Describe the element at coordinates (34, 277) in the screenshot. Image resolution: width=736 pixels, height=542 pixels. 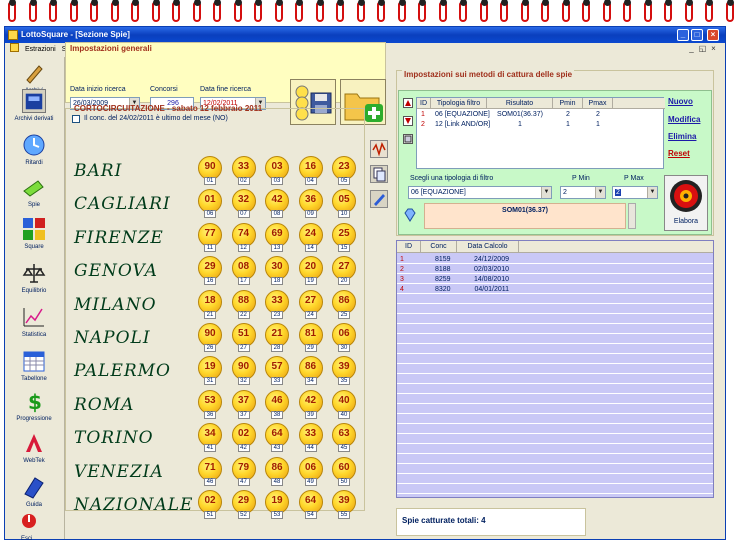
I see `sidebar-item: Equilibrio` at that location.